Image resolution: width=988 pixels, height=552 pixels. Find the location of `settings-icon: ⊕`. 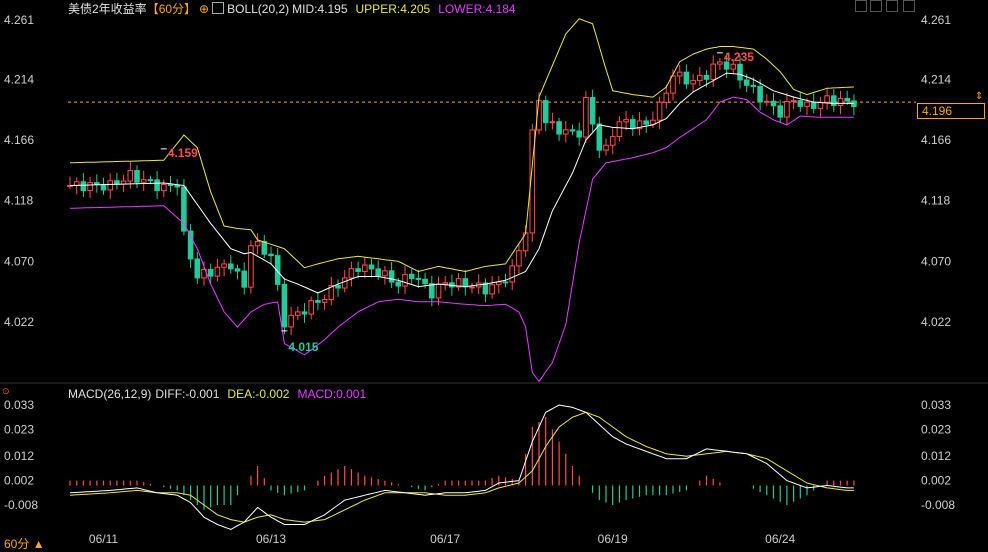

settings-icon: ⊕ is located at coordinates (204, 9).